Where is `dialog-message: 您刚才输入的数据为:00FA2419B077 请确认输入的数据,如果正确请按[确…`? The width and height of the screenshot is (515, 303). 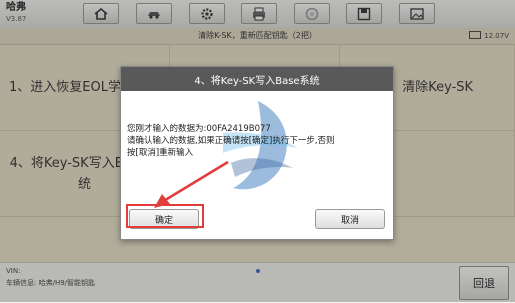 dialog-message: 您刚才输入的数据为:00FA2419B077 请确认输入的数据,如果正确请按[确… is located at coordinates (258, 141).